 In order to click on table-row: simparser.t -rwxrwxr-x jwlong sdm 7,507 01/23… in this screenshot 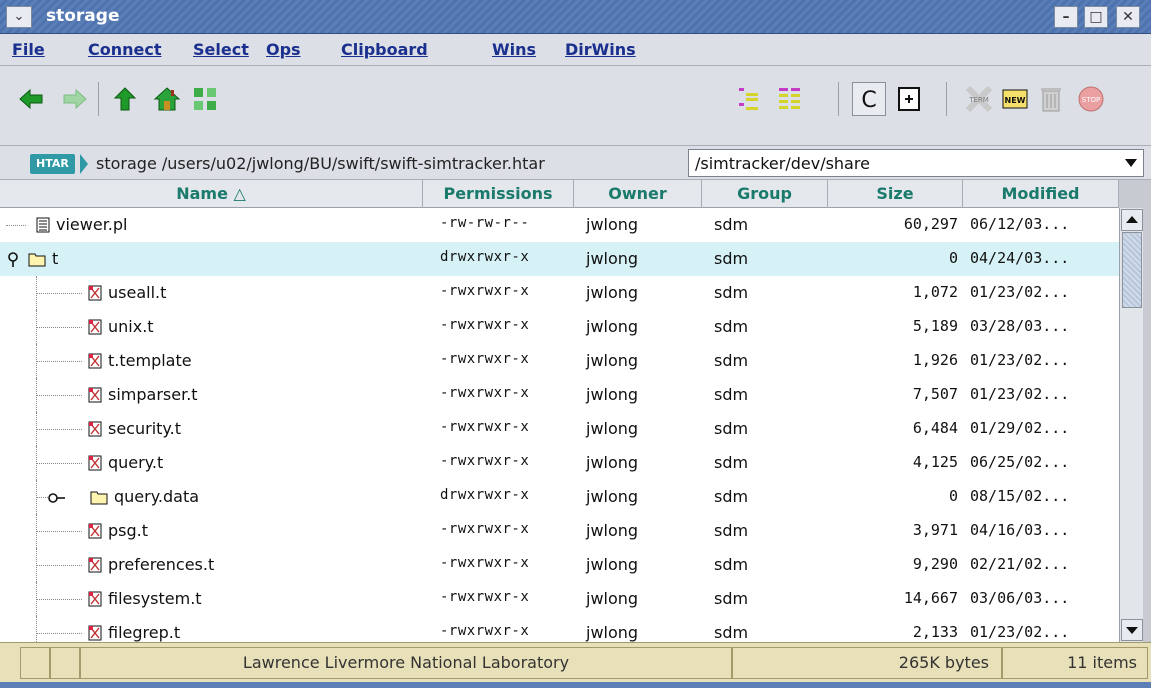, I will do `click(559, 395)`.